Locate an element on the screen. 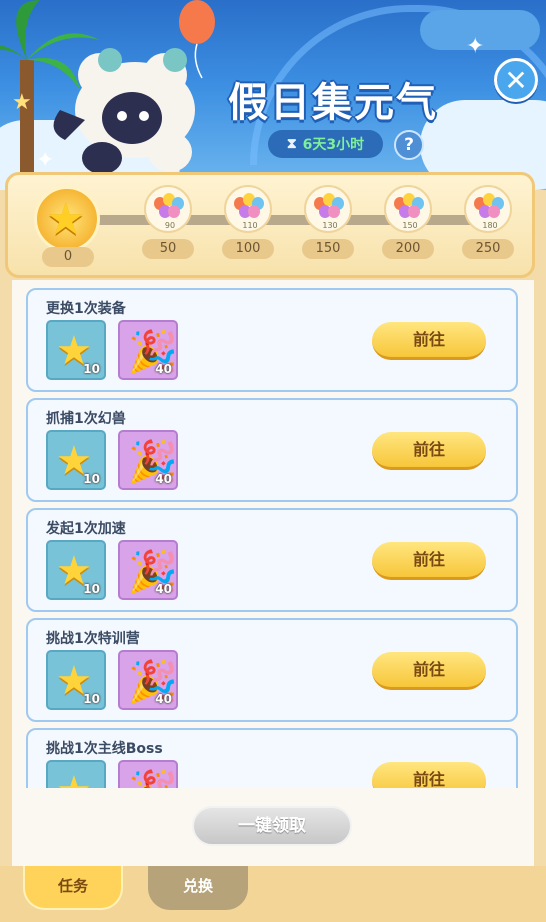 This screenshot has height=922, width=546. tab-exchange: 兑换 is located at coordinates (198, 888).